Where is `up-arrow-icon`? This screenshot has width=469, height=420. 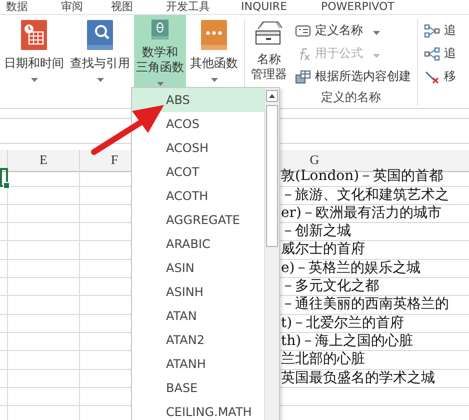
up-arrow-icon is located at coordinates (272, 96).